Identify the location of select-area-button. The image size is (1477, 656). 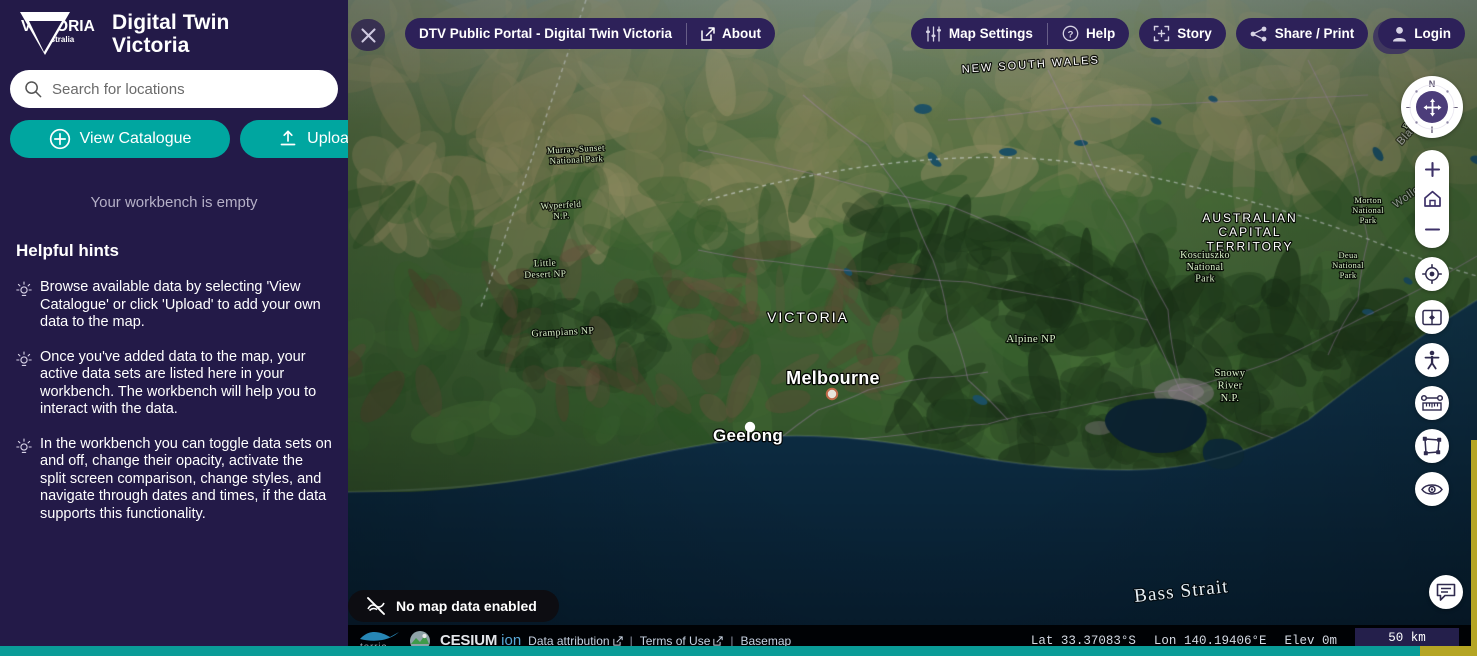
(1432, 446).